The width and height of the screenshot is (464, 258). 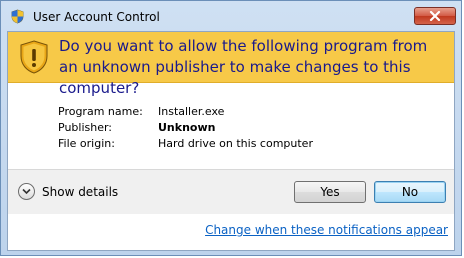 I want to click on publisher-label: Publisher:, so click(x=85, y=127).